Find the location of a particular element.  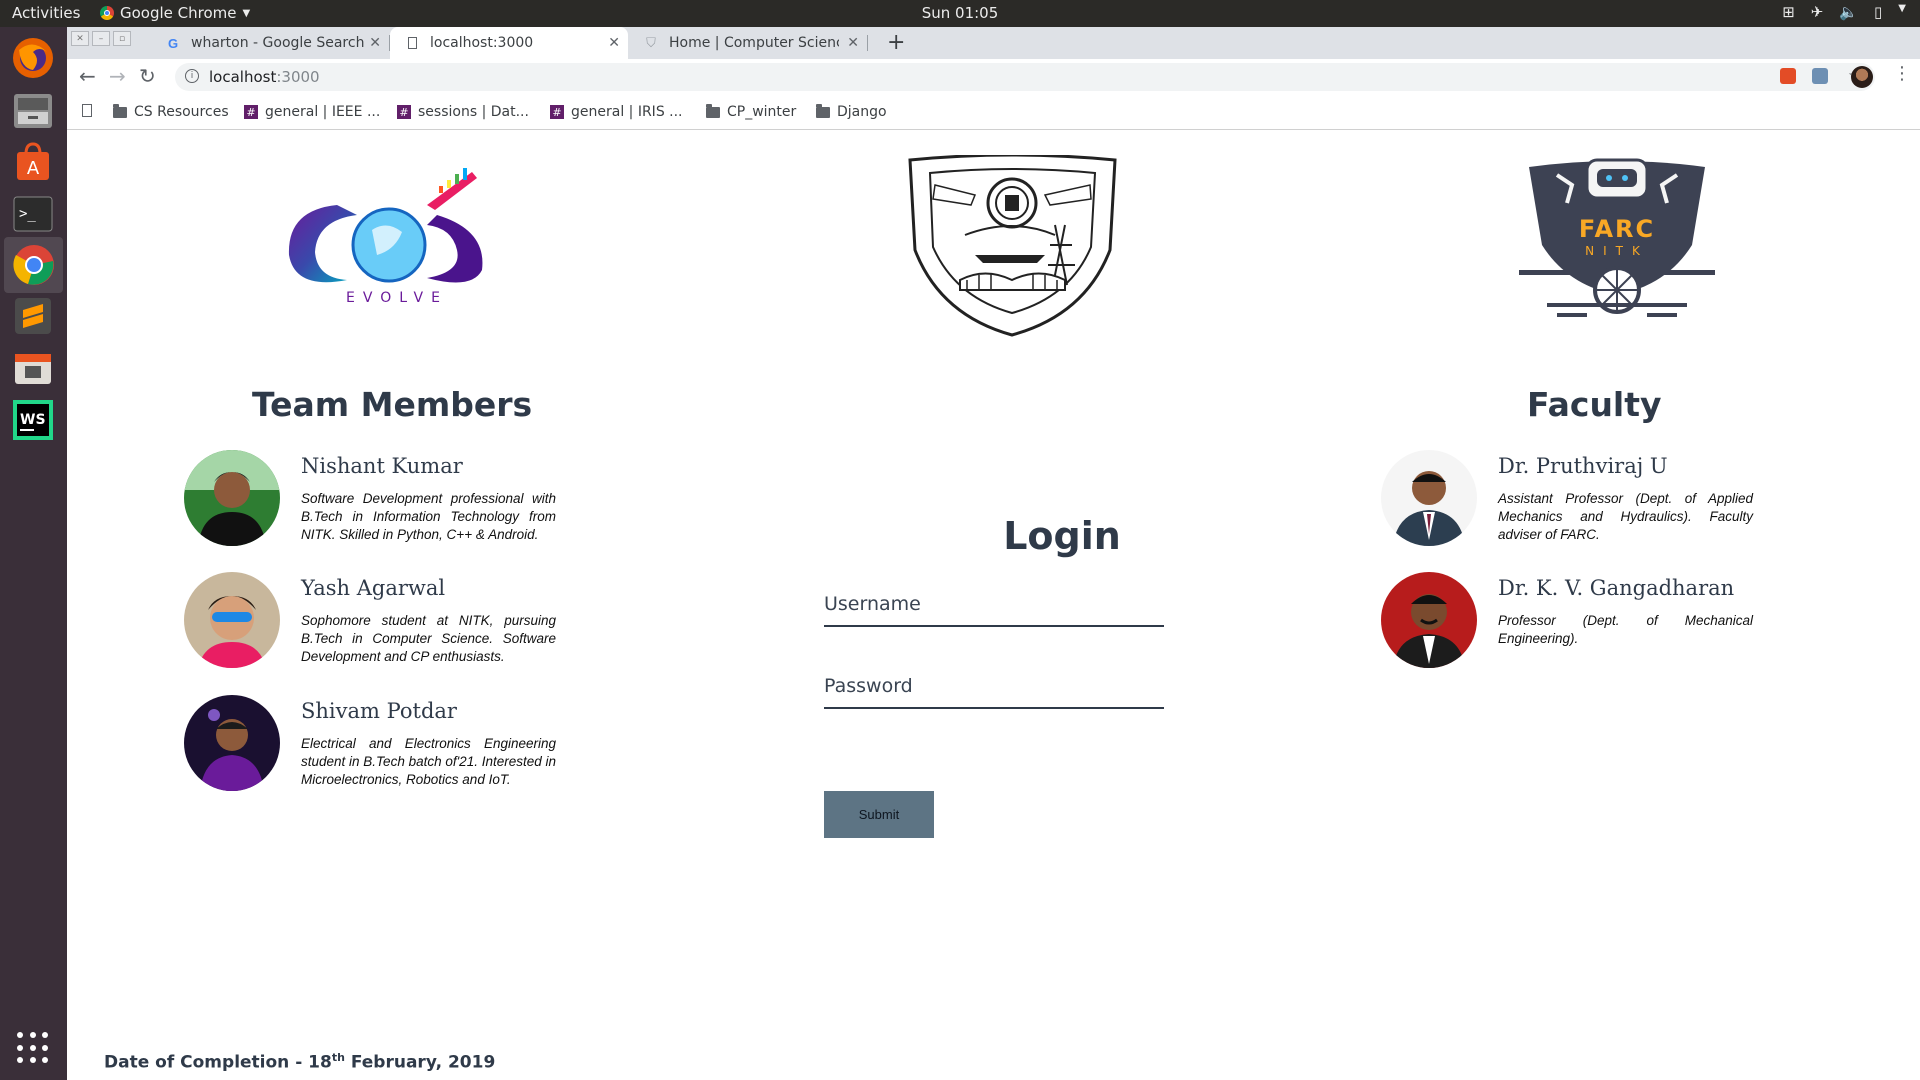

volume-icon: 🔈 is located at coordinates (1849, 12).